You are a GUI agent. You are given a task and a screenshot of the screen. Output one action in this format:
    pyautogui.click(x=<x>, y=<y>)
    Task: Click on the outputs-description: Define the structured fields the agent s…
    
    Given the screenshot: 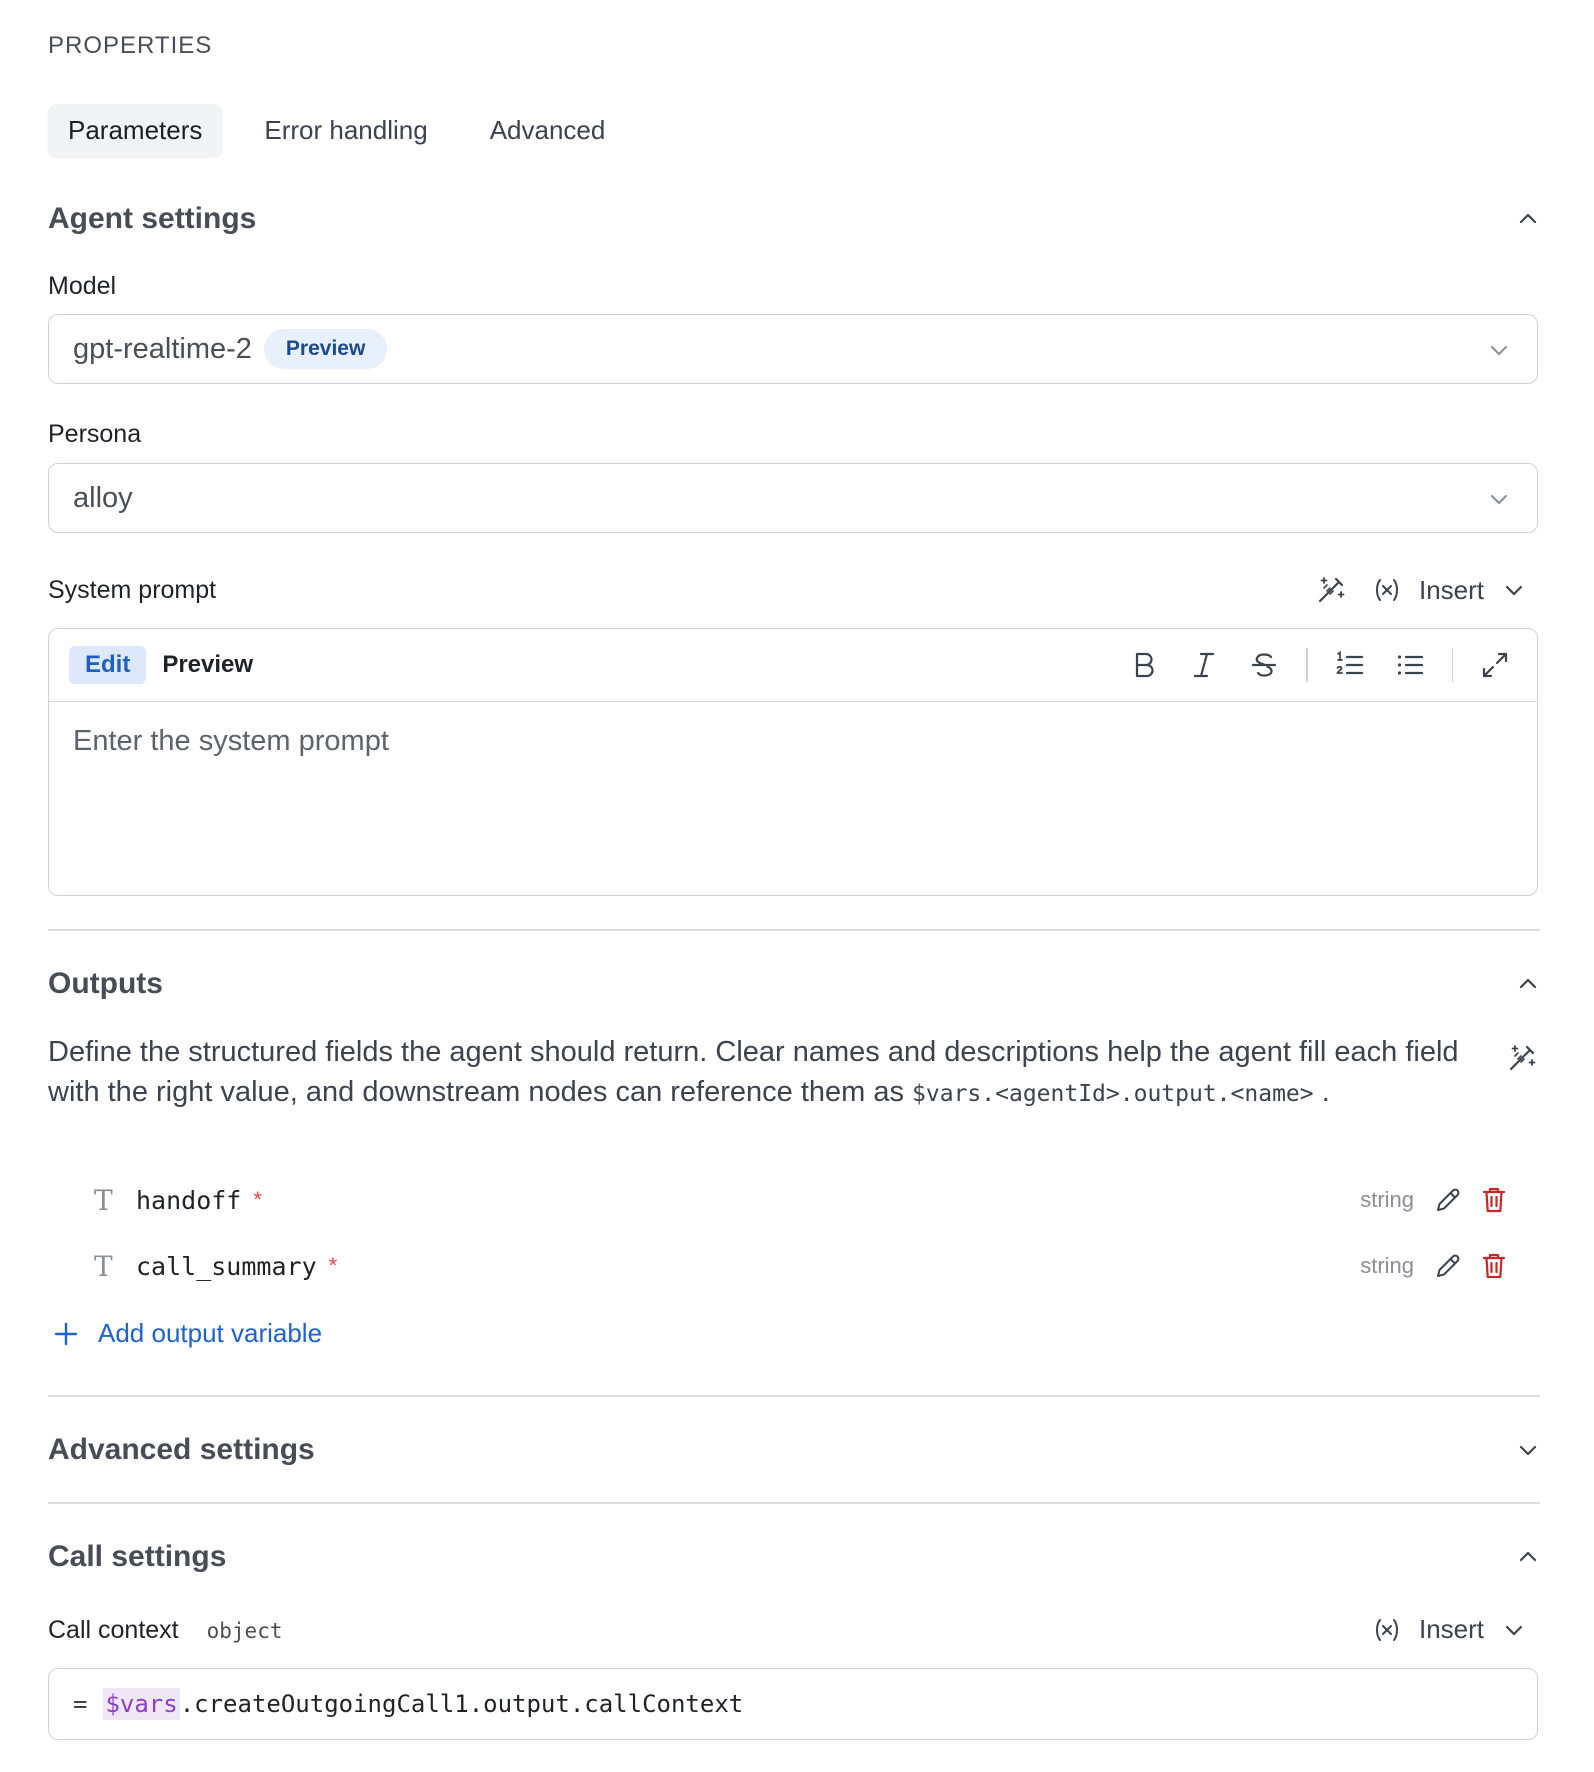 What is the action you would take?
    pyautogui.click(x=758, y=1073)
    